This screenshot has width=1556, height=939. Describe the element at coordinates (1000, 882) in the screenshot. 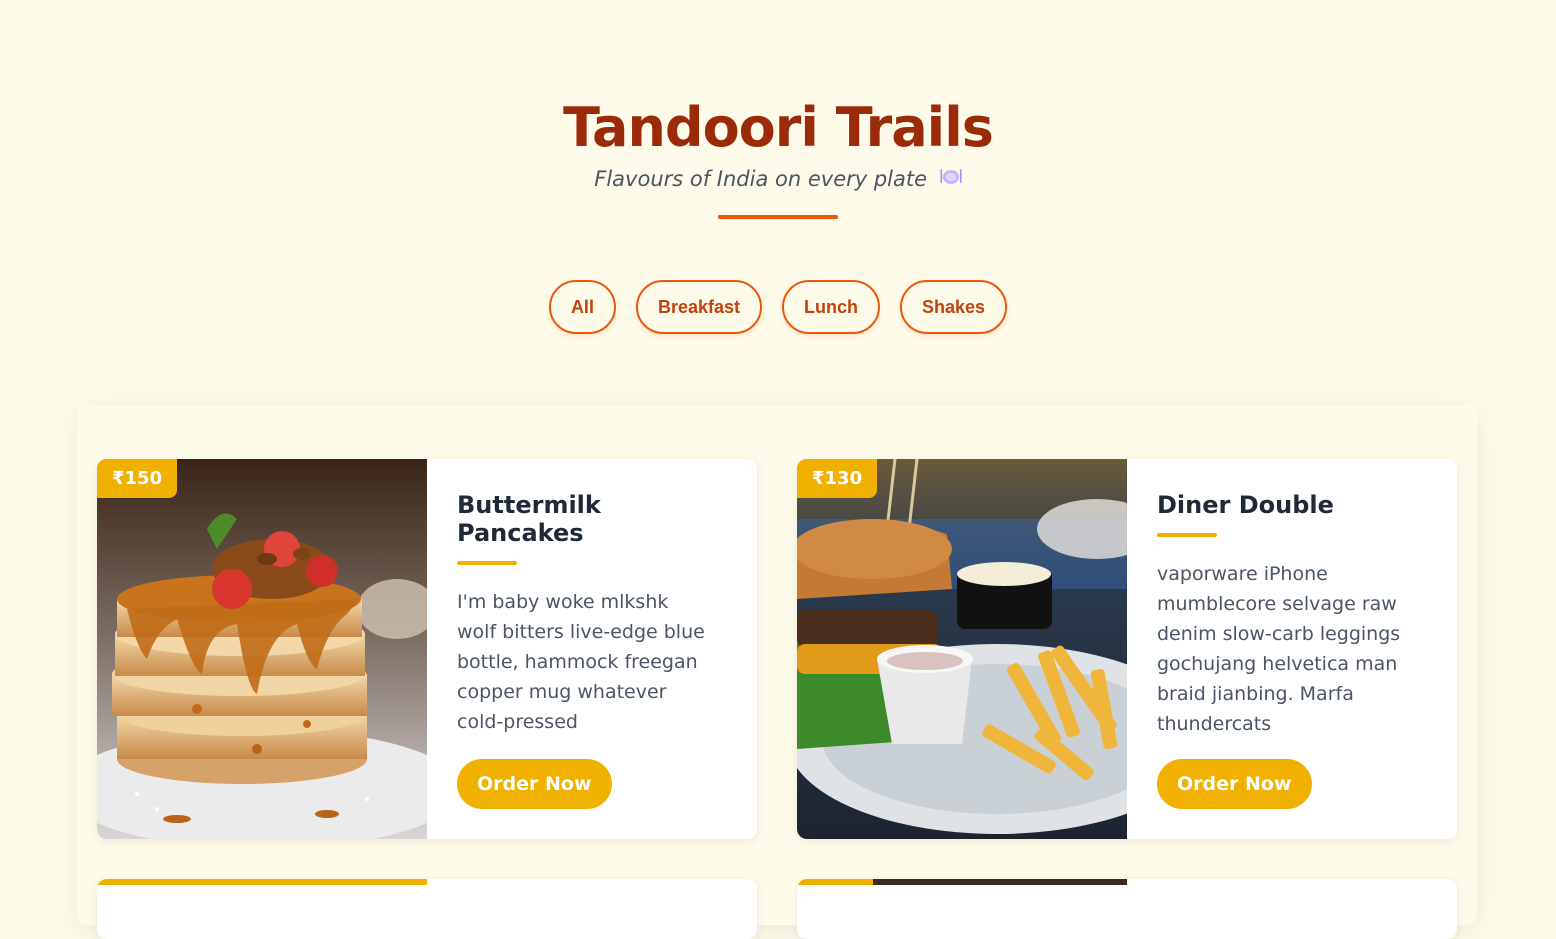

I see `menu-item-photo` at that location.